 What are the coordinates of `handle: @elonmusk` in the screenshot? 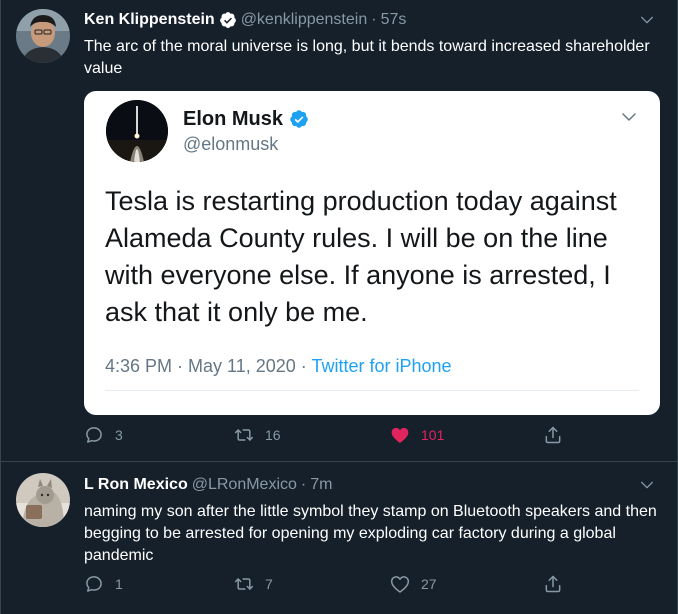 It's located at (230, 144).